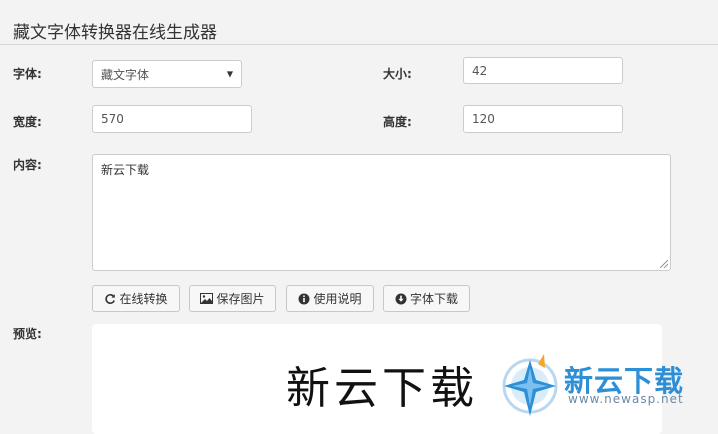  What do you see at coordinates (543, 70) in the screenshot?
I see `size-input: 42` at bounding box center [543, 70].